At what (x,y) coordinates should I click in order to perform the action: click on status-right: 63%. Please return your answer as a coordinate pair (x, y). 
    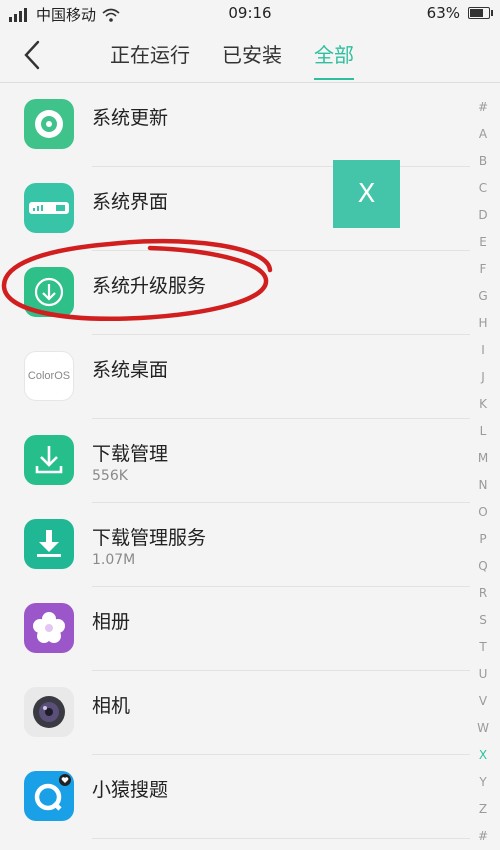
    Looking at the image, I should click on (459, 13).